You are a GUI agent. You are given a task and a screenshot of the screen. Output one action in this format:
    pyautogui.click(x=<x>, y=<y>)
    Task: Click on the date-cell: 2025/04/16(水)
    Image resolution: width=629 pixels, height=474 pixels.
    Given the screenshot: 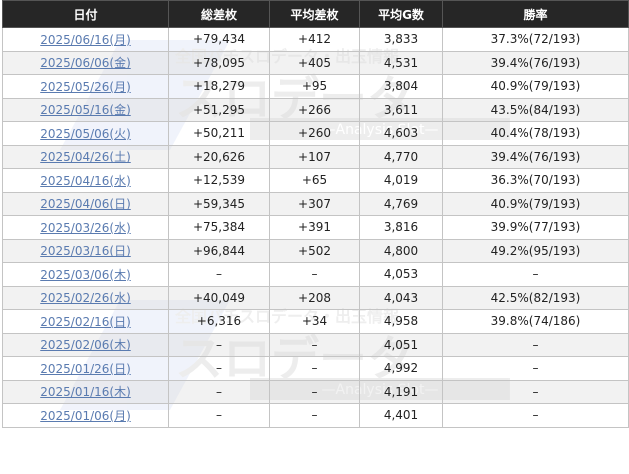 What is the action you would take?
    pyautogui.click(x=85, y=180)
    